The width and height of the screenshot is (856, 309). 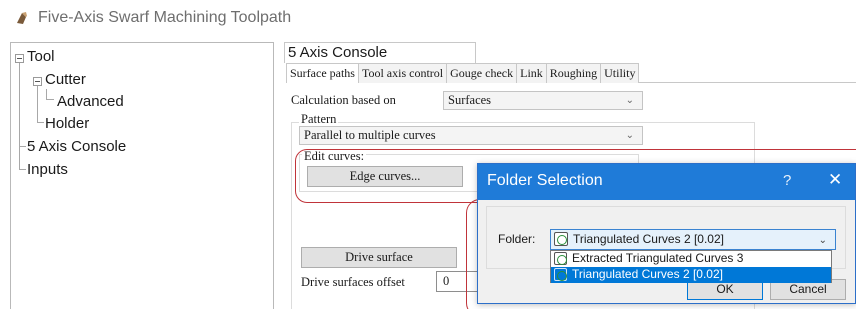 What do you see at coordinates (648, 239) in the screenshot?
I see `folder-value: Triangulated Curves 2 [0.02]` at bounding box center [648, 239].